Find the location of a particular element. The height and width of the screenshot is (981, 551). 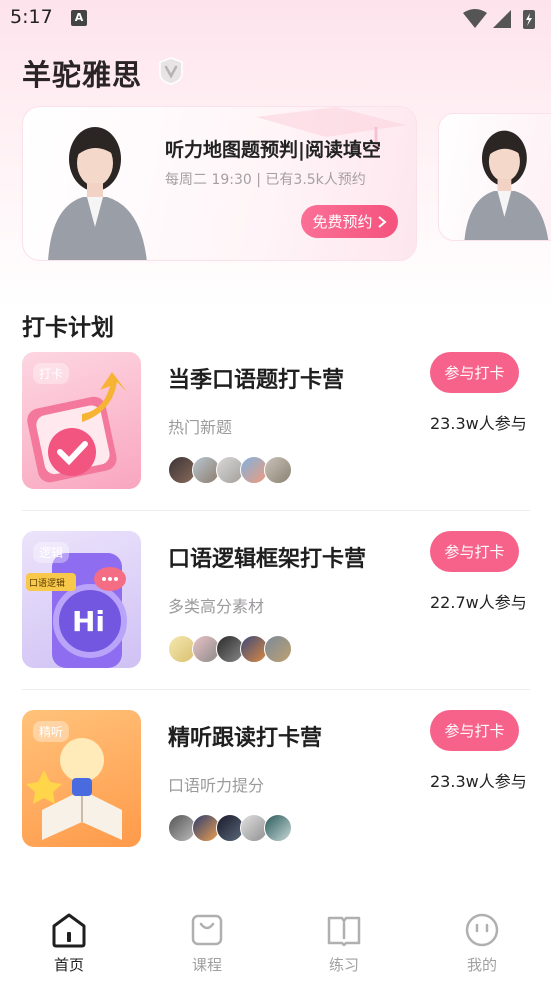

plan-name: 精听跟读打卡营 is located at coordinates (245, 738).